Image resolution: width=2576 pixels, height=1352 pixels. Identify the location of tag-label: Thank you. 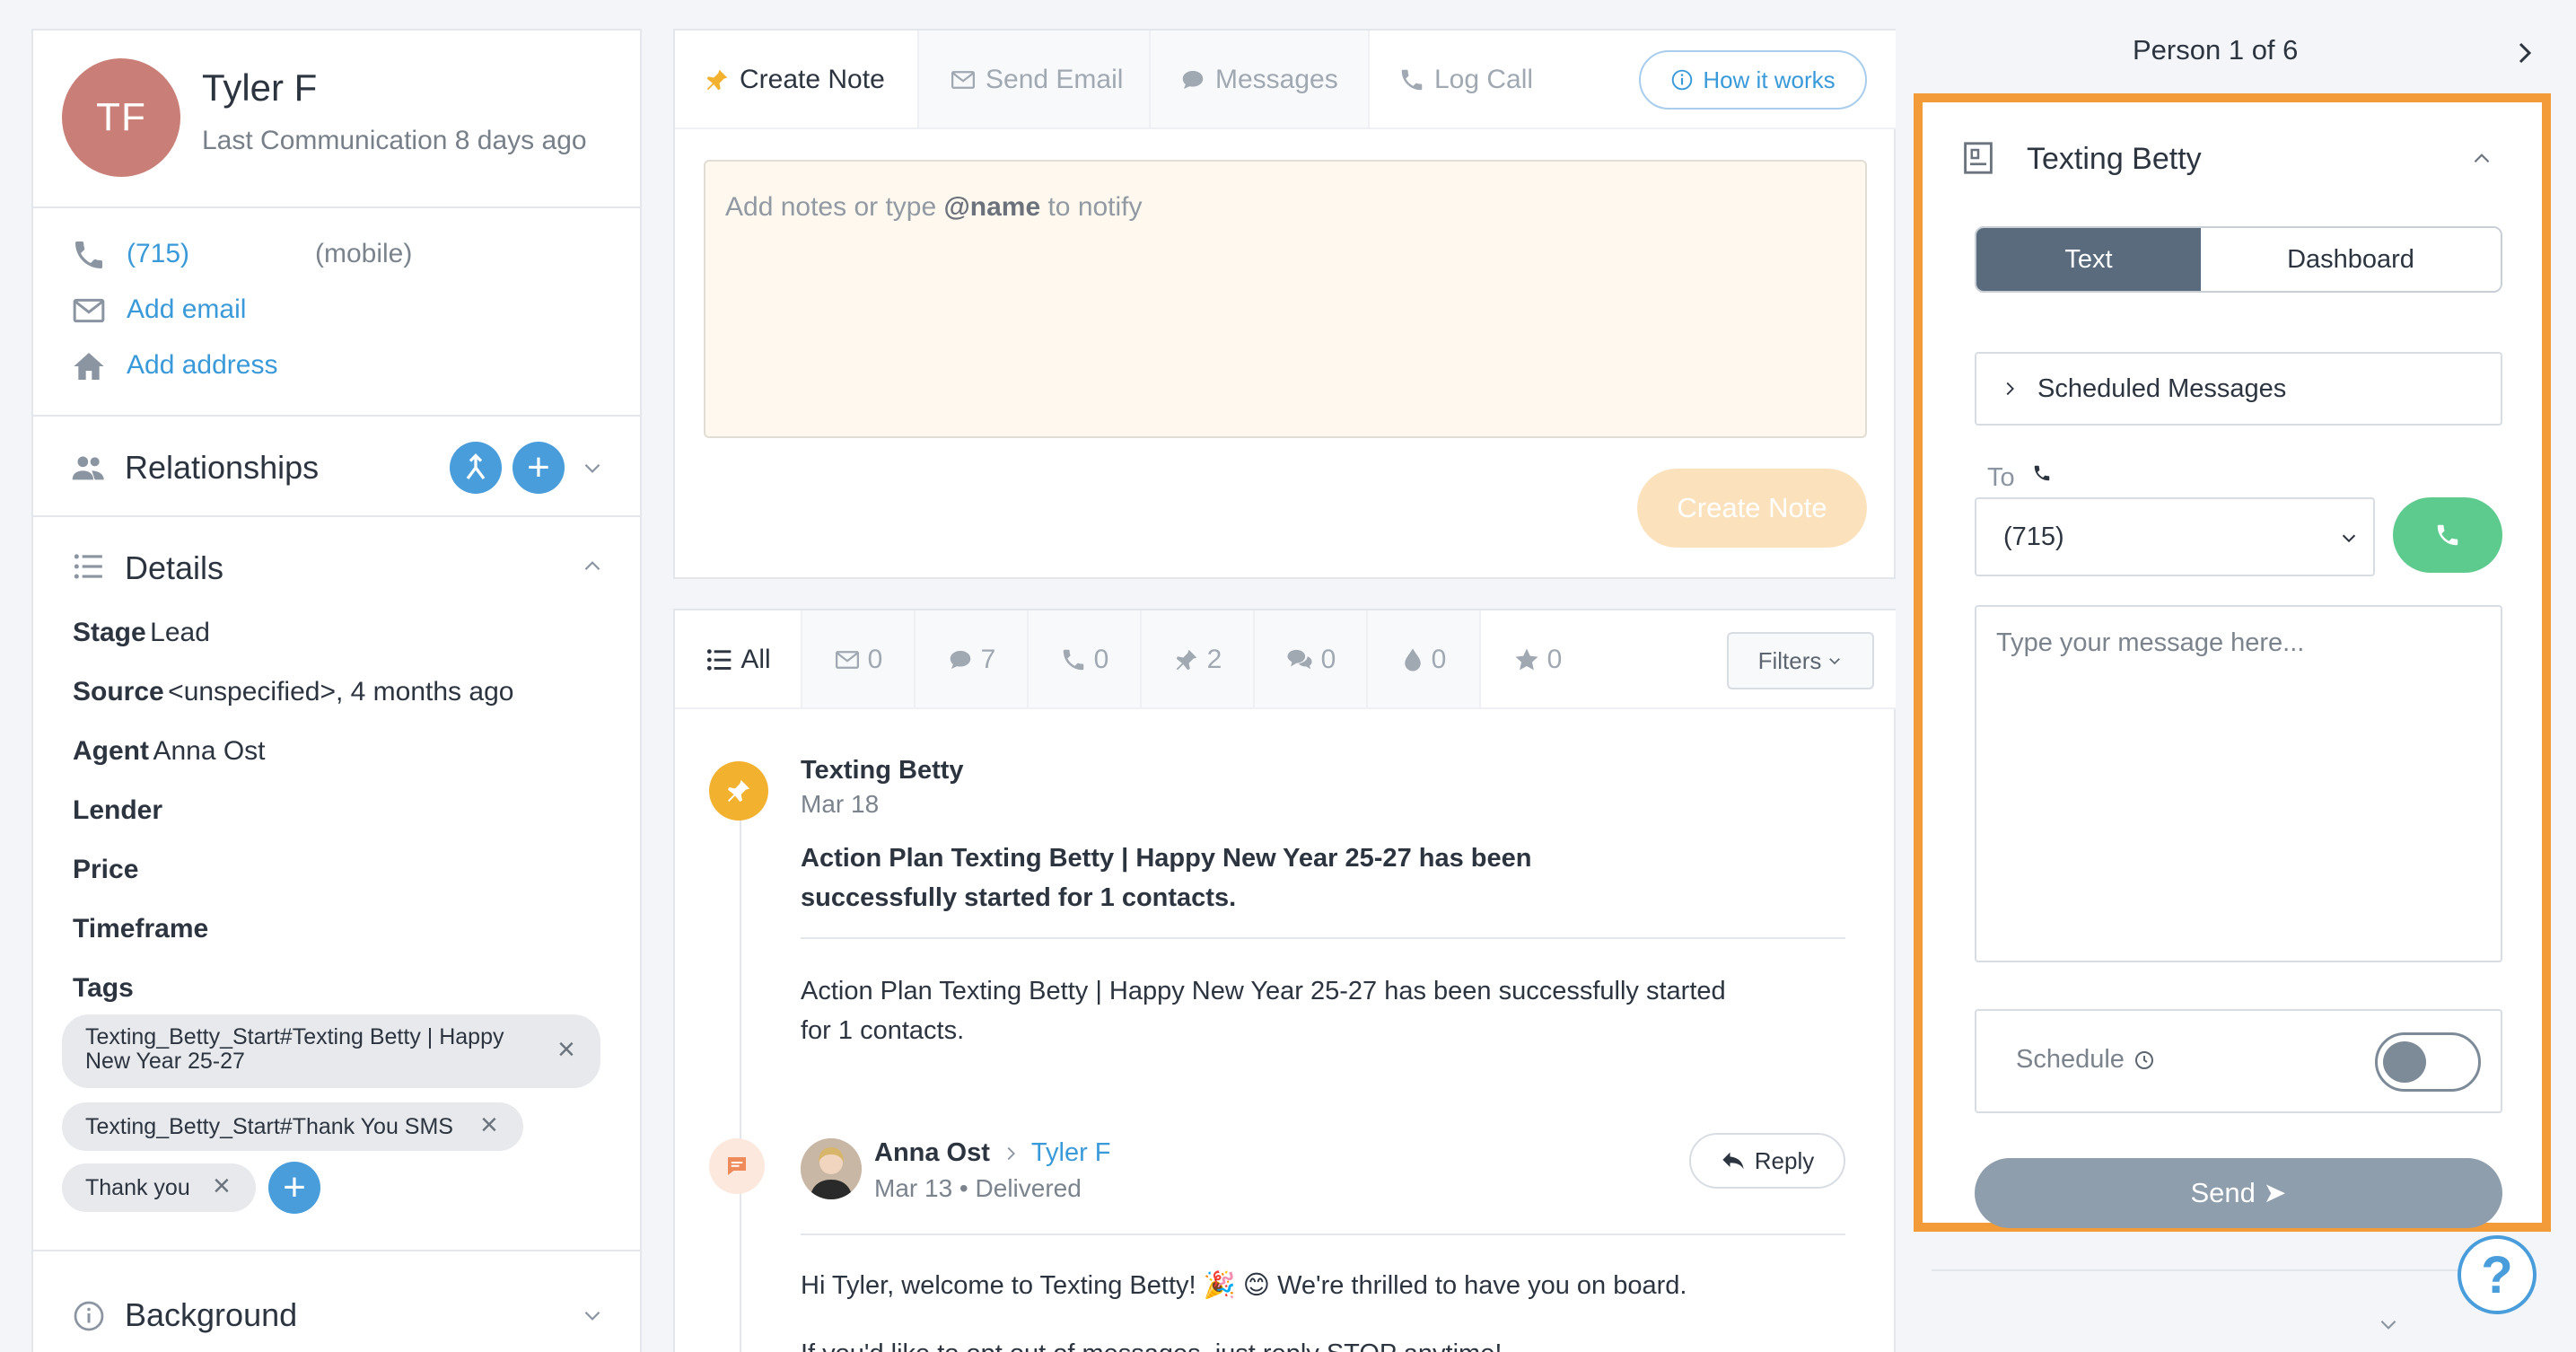
(137, 1187).